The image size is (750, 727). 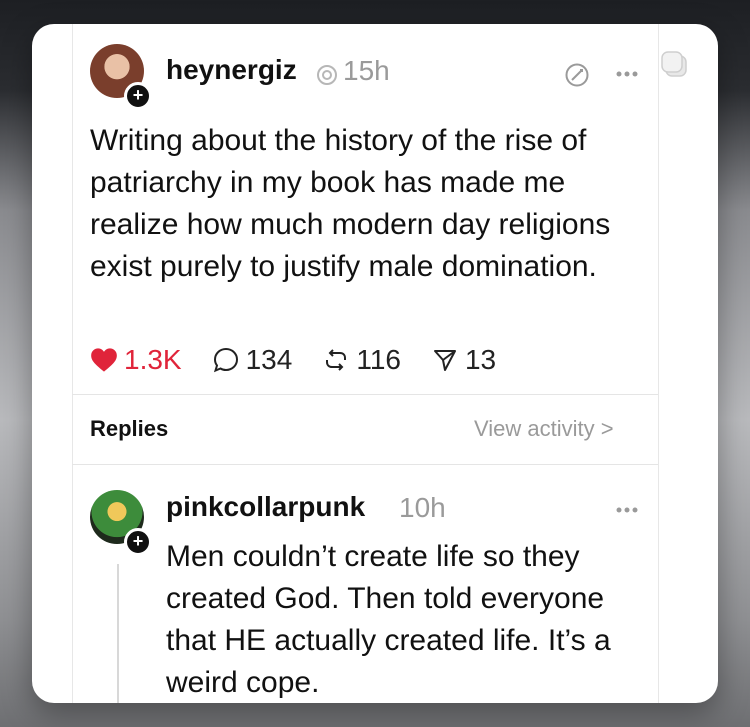 What do you see at coordinates (480, 359) in the screenshot?
I see `share-count: 13` at bounding box center [480, 359].